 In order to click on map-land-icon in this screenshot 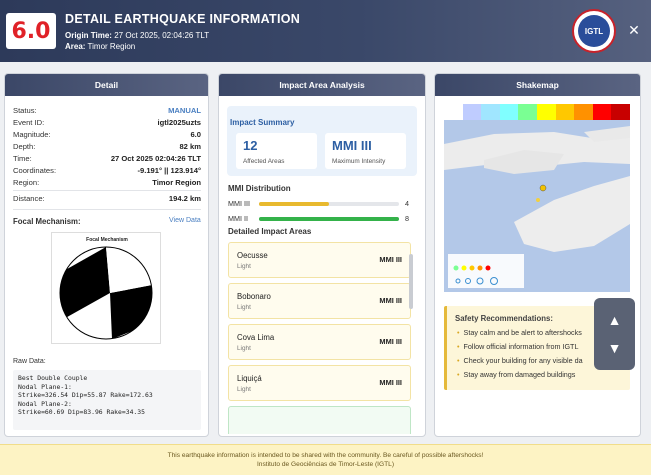, I will do `click(537, 206)`.